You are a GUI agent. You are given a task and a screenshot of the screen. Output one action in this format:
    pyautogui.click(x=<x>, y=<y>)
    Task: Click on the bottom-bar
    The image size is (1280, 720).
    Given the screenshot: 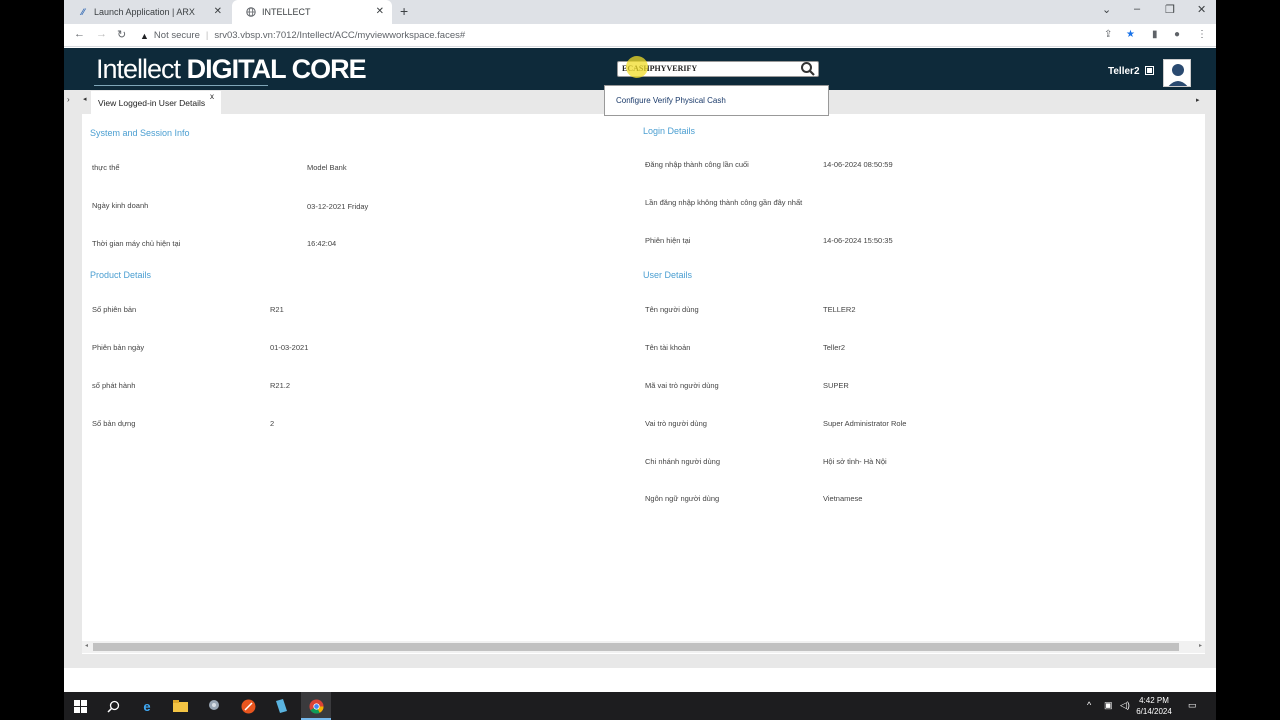 What is the action you would take?
    pyautogui.click(x=640, y=661)
    